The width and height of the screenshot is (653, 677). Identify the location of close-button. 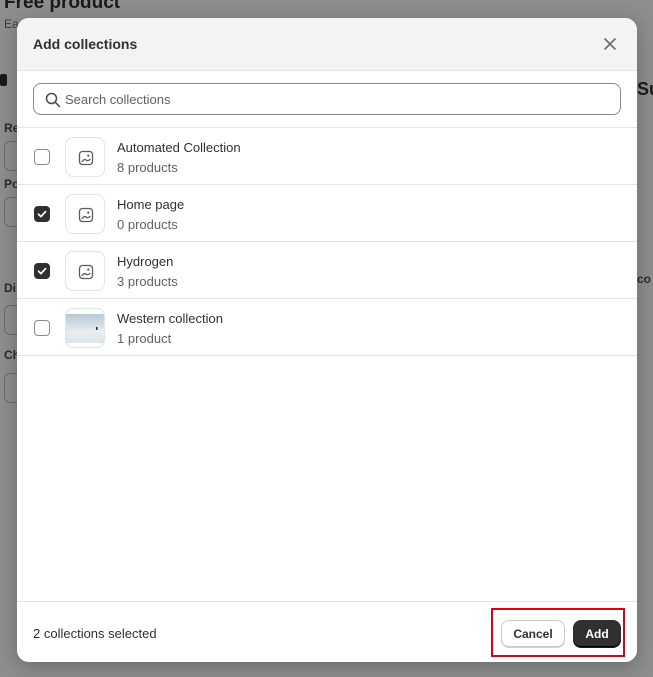
(610, 44).